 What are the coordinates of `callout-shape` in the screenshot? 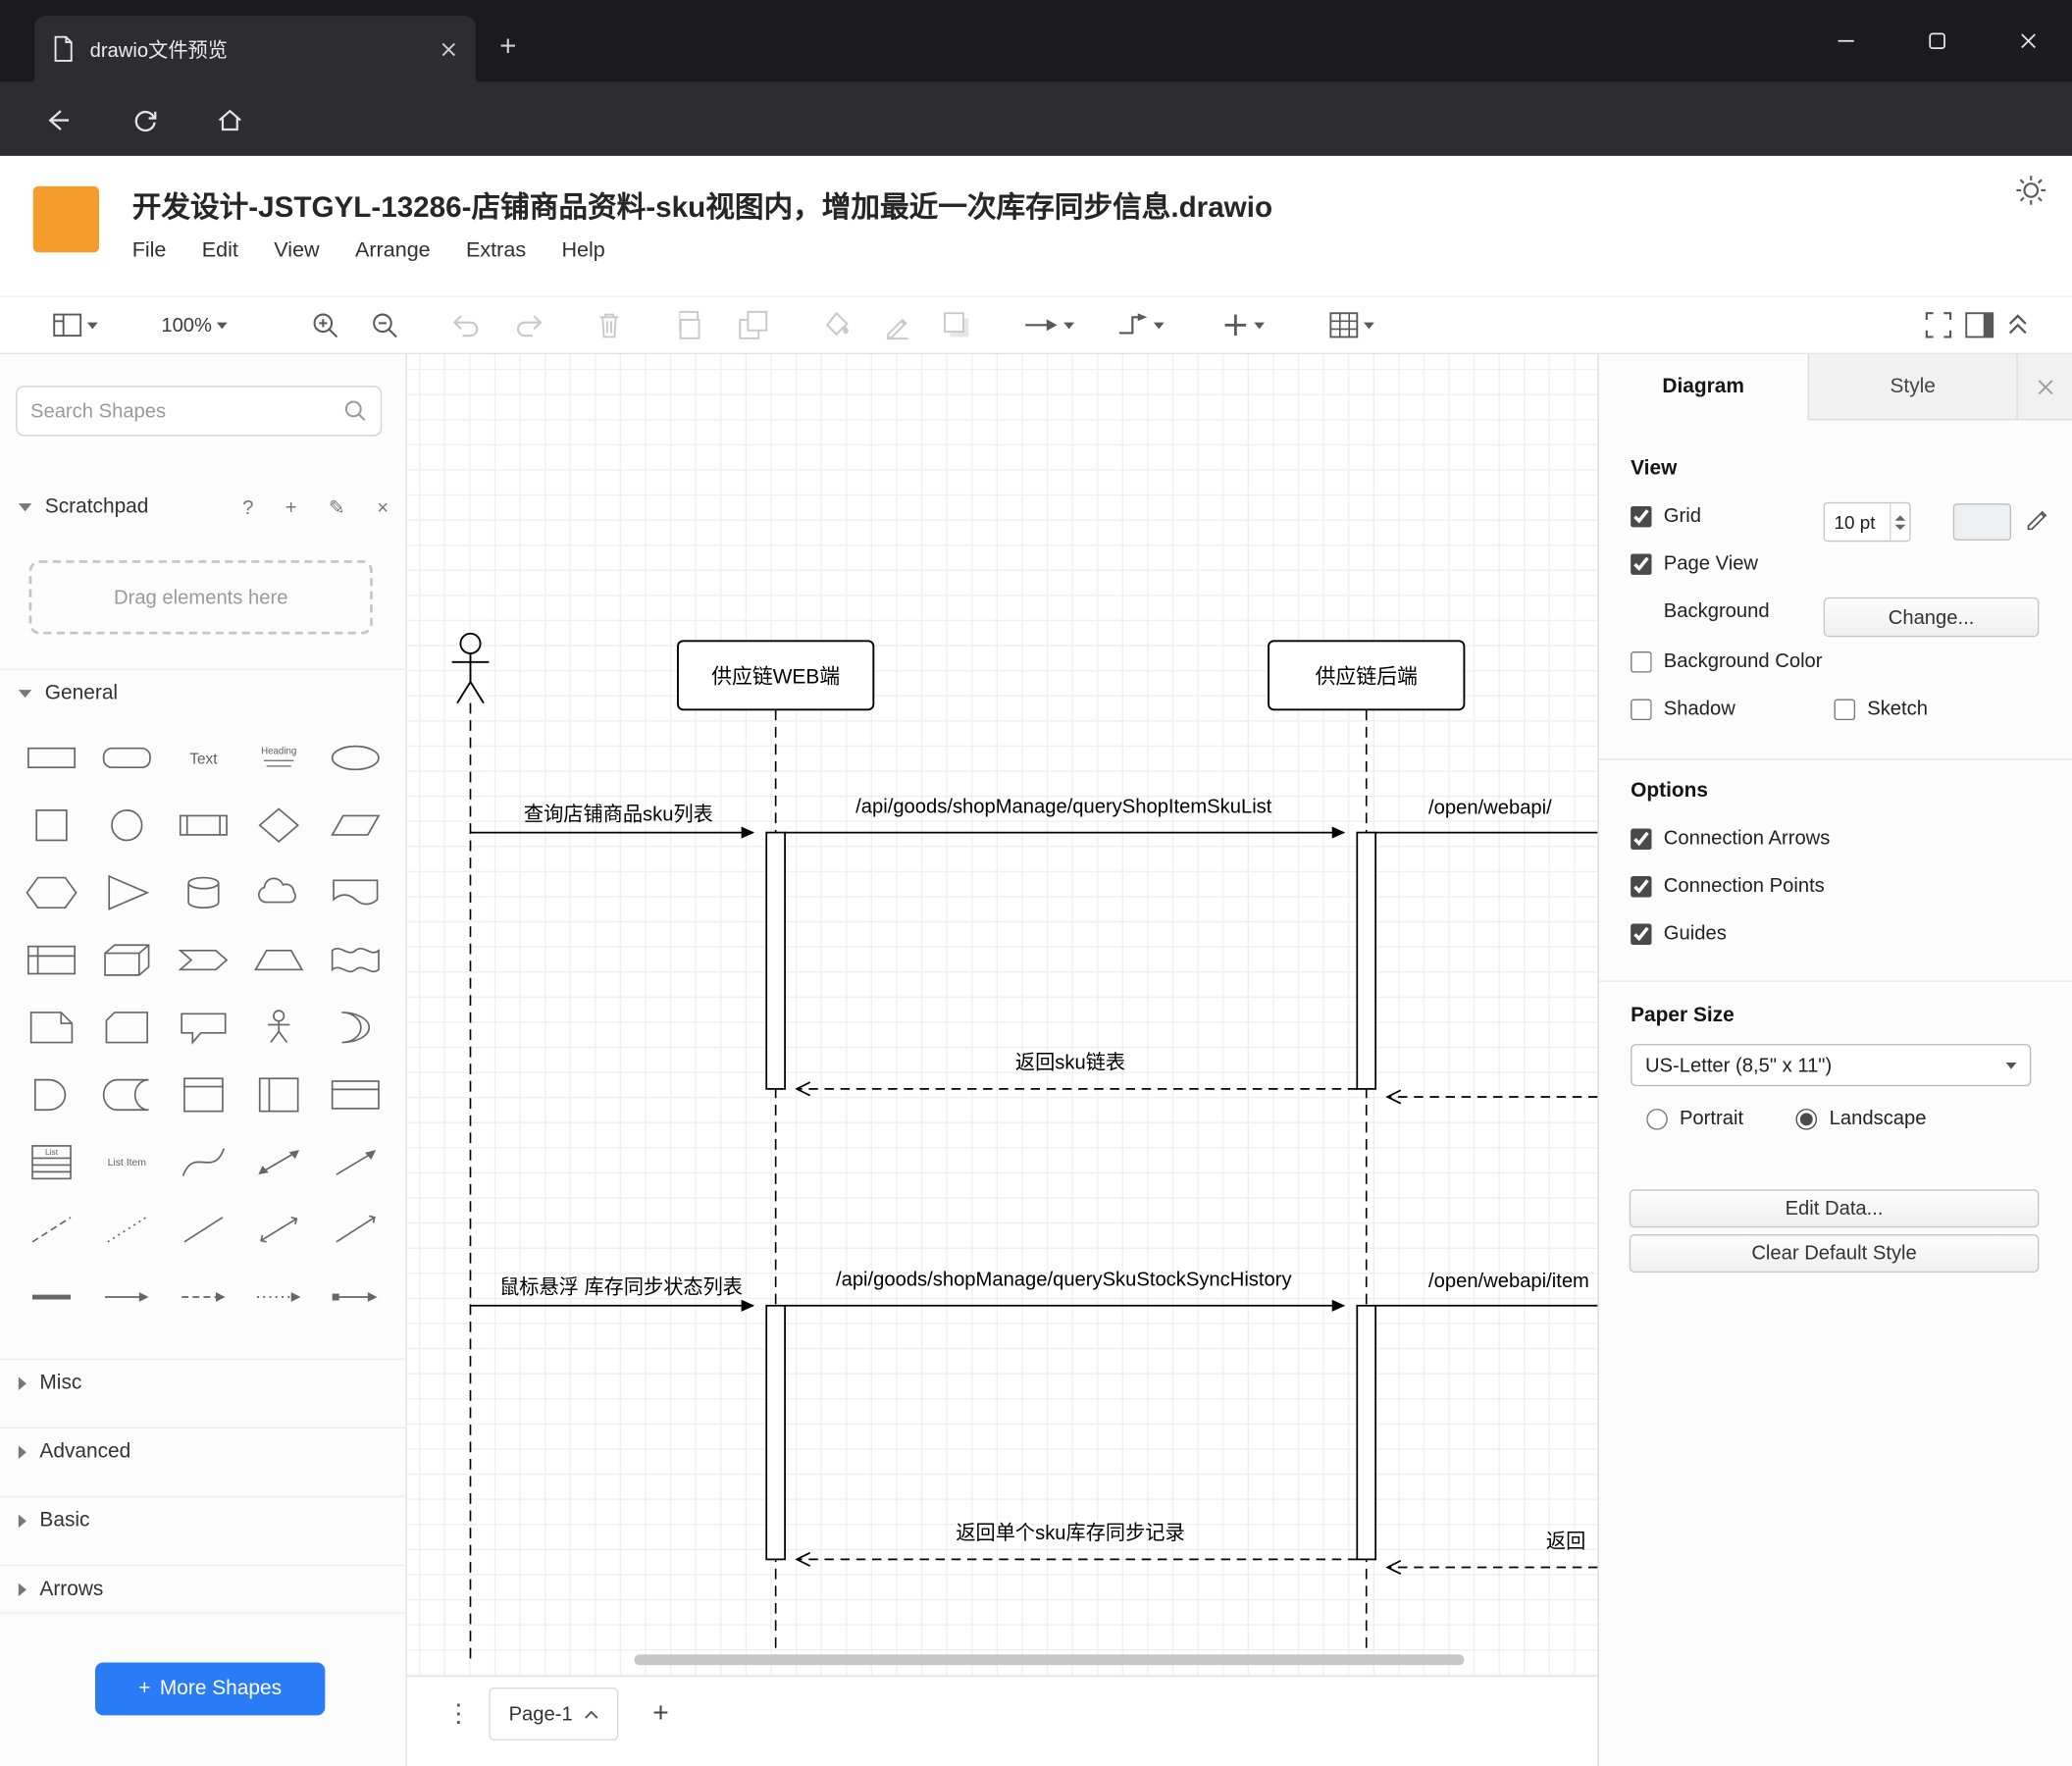 It's located at (203, 1028).